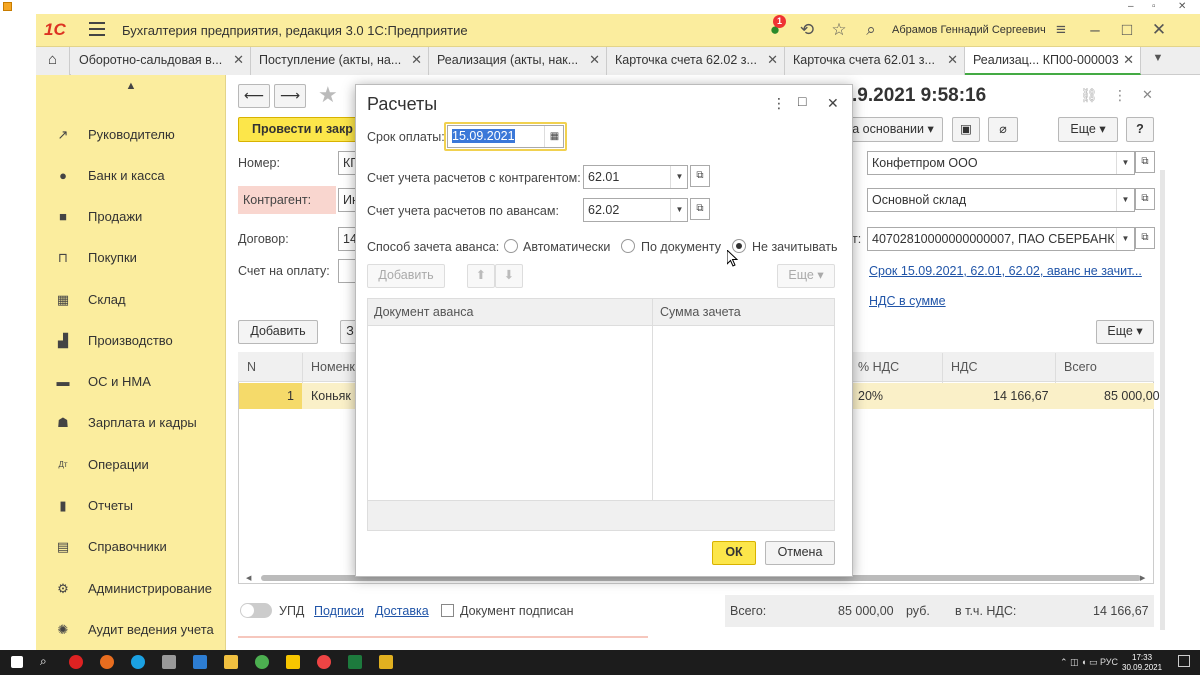  What do you see at coordinates (131, 86) in the screenshot?
I see `sidebar-scroll-up-icon: ▲` at bounding box center [131, 86].